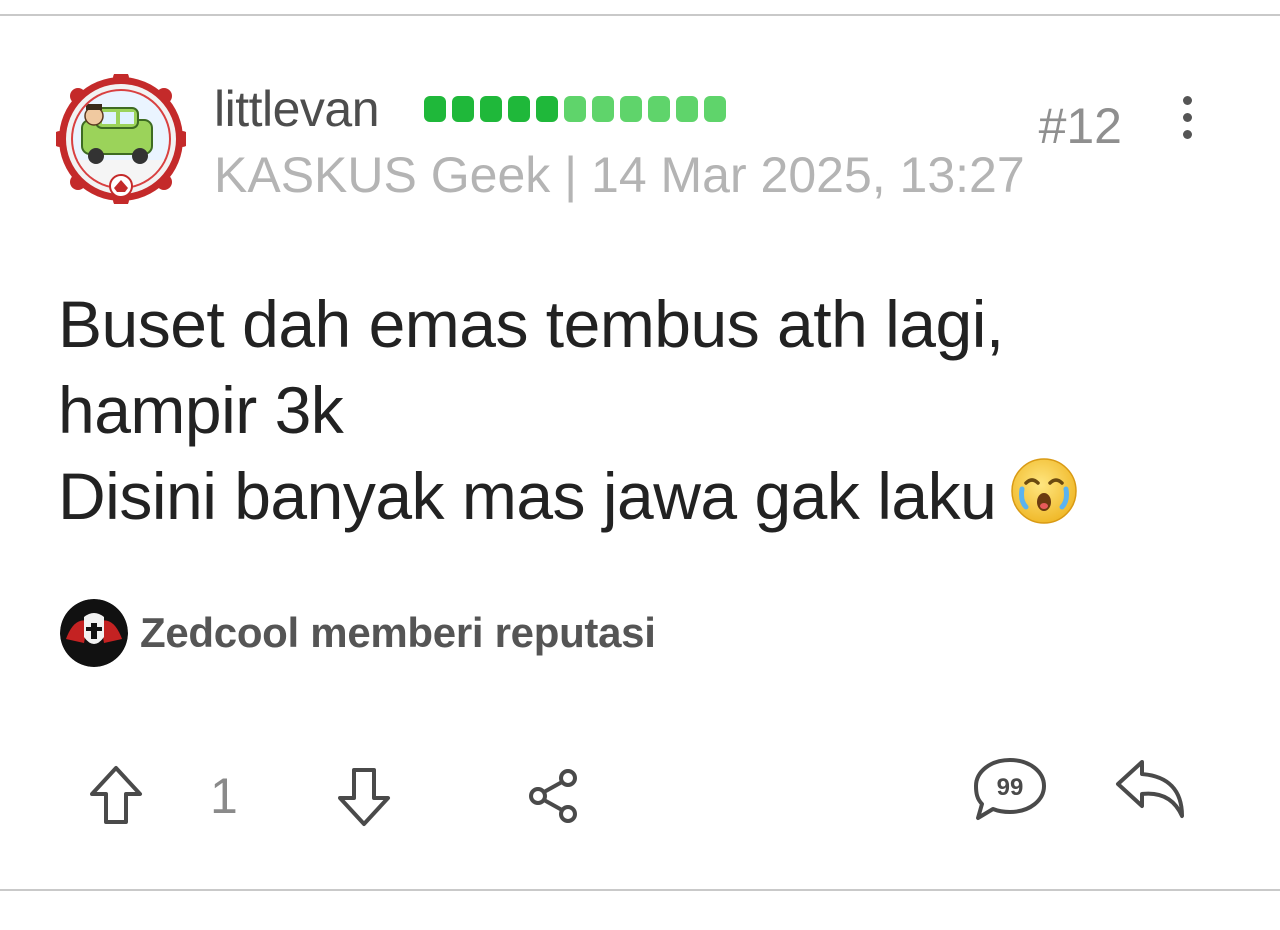 Image resolution: width=1280 pixels, height=930 pixels. Describe the element at coordinates (640, 890) in the screenshot. I see `bottom-divider` at that location.